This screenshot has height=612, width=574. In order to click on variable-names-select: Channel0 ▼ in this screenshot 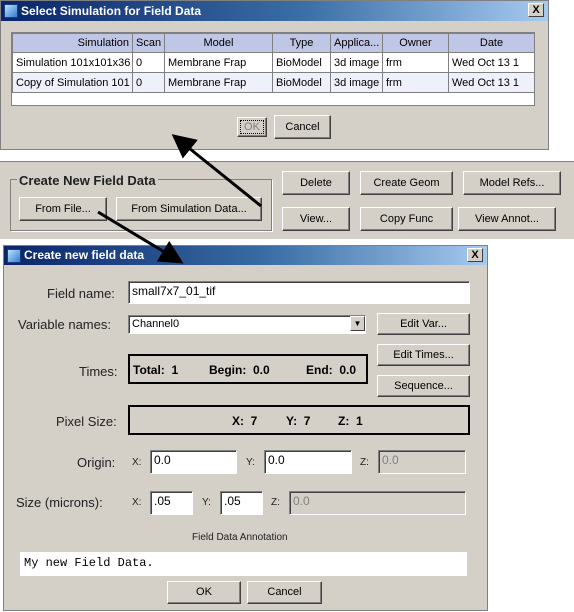, I will do `click(247, 324)`.